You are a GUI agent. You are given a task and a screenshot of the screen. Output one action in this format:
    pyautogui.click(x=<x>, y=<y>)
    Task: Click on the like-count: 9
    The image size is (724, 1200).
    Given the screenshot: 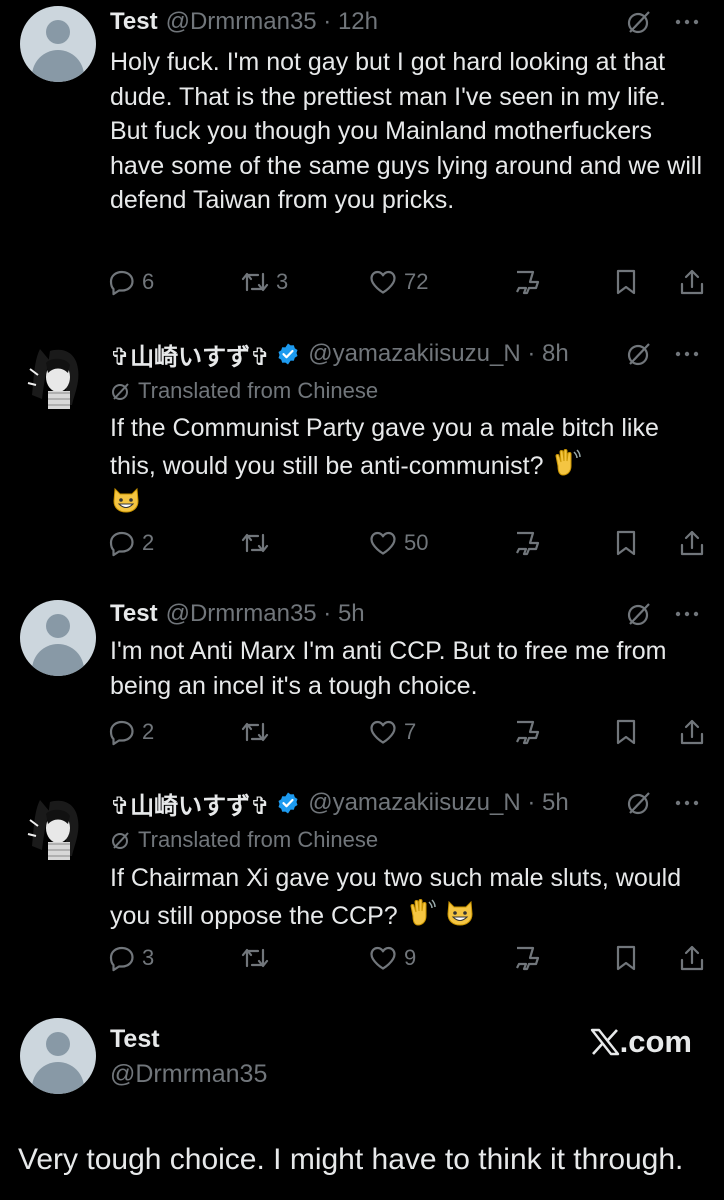 What is the action you would take?
    pyautogui.click(x=410, y=957)
    